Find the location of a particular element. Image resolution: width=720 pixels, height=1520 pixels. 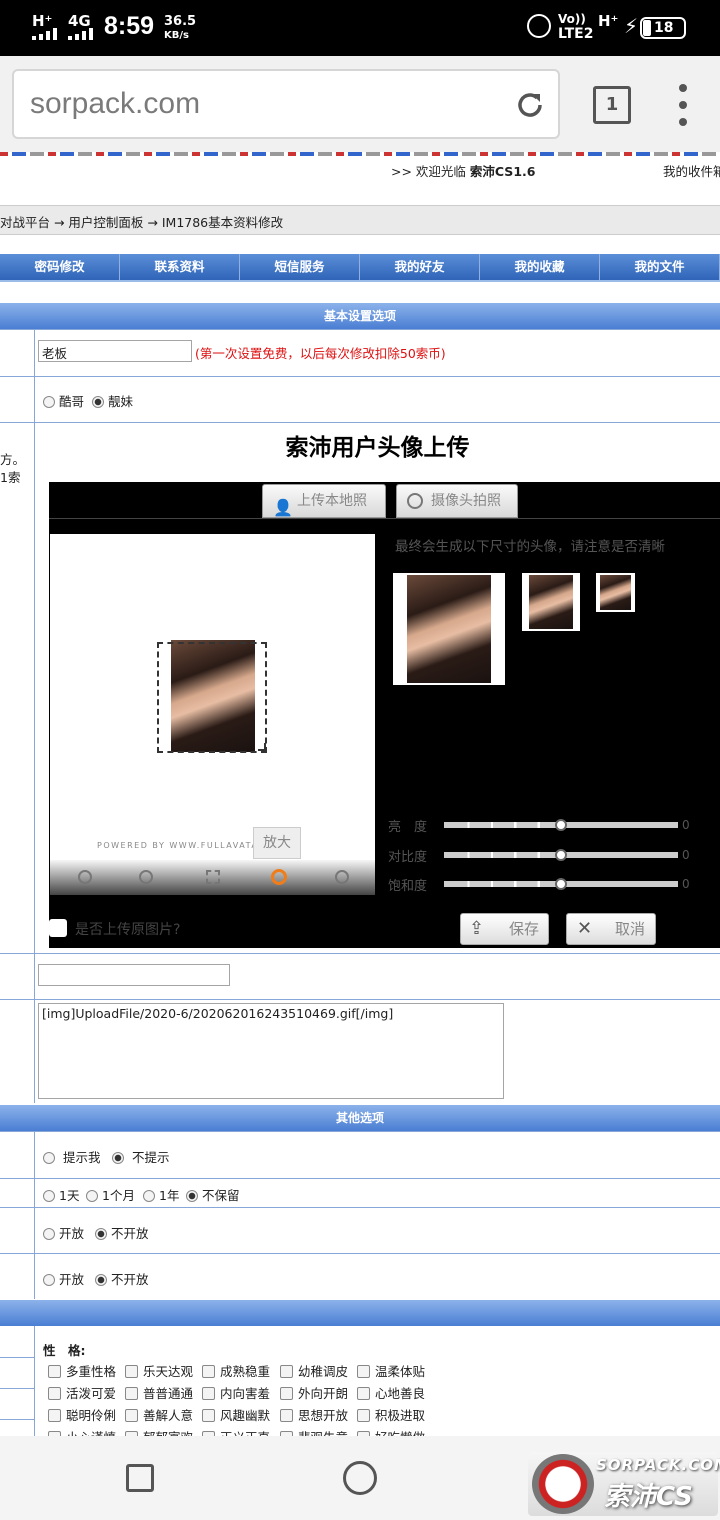

open-option: 开放 is located at coordinates (63, 1232).